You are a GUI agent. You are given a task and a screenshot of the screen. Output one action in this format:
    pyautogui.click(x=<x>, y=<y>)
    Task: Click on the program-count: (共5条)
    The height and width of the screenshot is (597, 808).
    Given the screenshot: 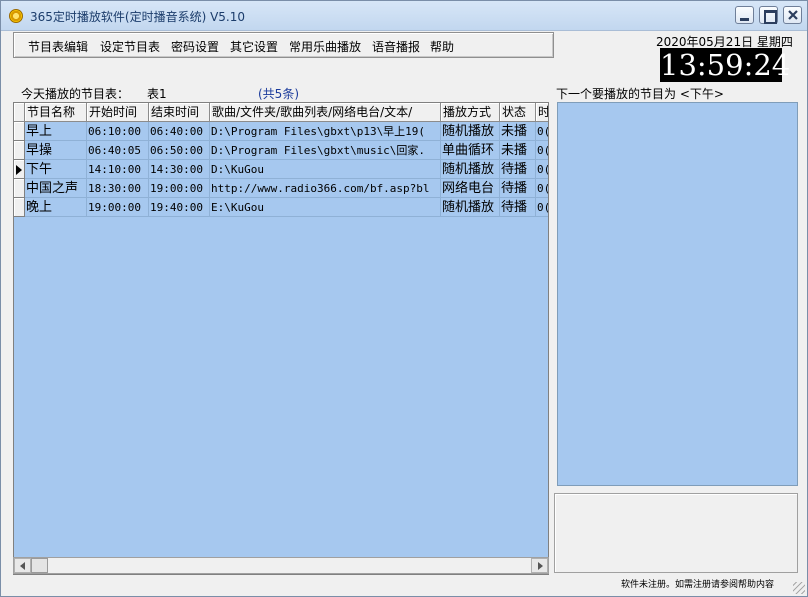 What is the action you would take?
    pyautogui.click(x=278, y=94)
    